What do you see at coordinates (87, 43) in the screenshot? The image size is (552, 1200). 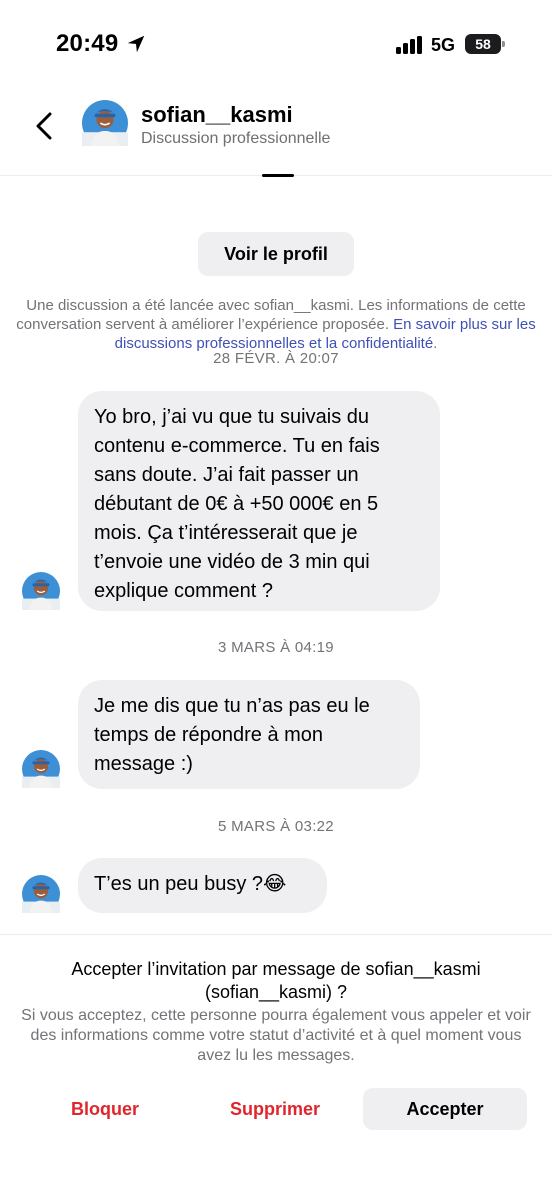 I see `status-time: 20:49` at bounding box center [87, 43].